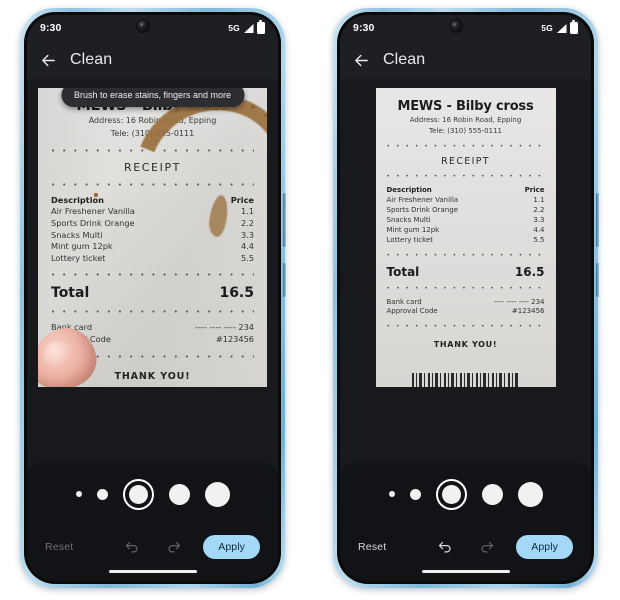  I want to click on edit-toolbar-right: Reset Apply, so click(465, 522).